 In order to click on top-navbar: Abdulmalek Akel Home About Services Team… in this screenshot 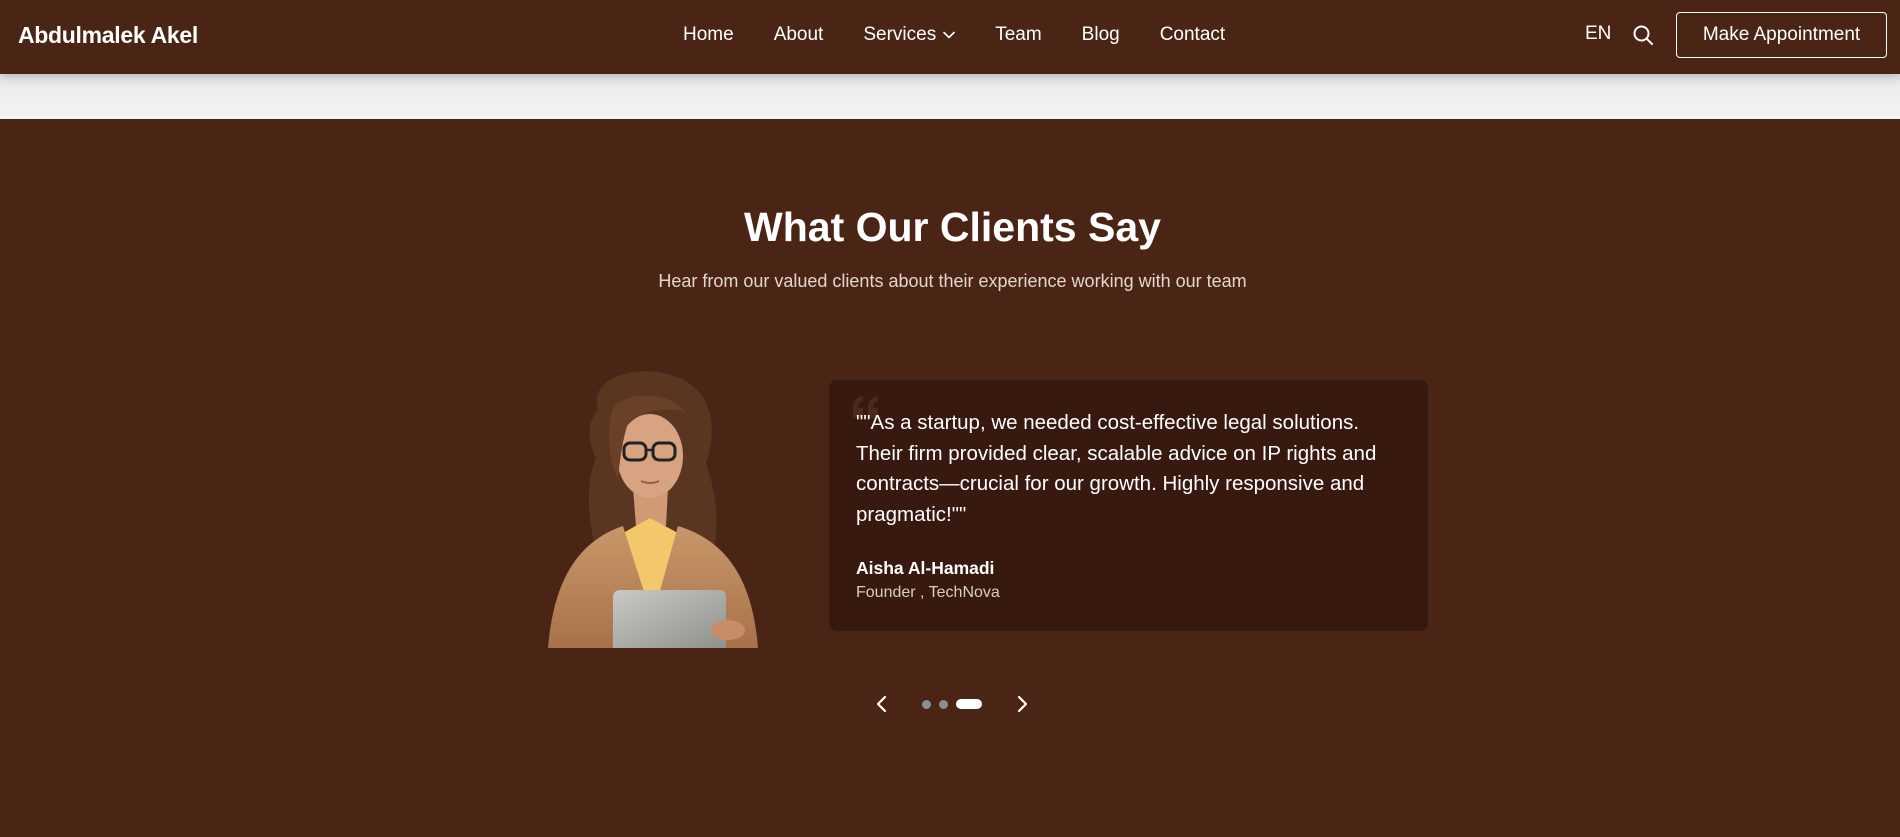, I will do `click(950, 37)`.